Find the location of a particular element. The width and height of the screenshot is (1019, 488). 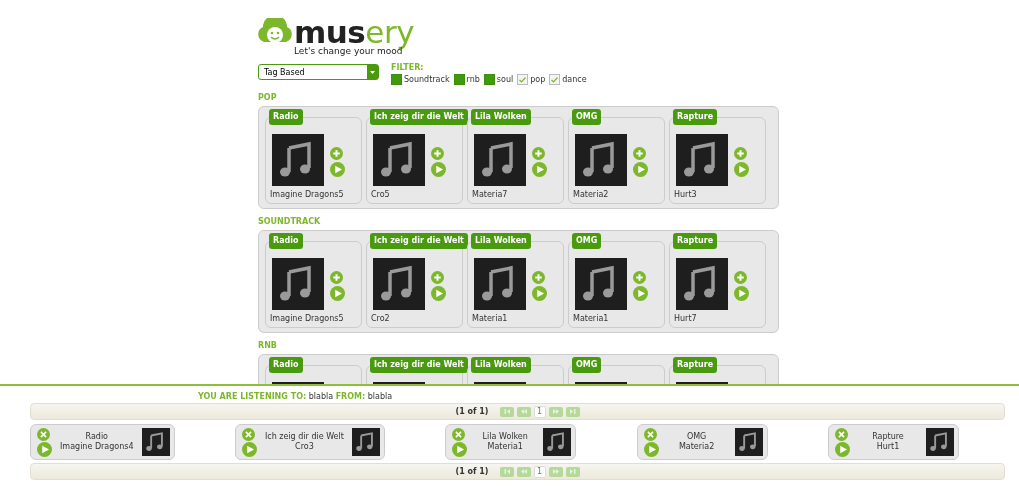

artist-name: Cro2 is located at coordinates (380, 318).